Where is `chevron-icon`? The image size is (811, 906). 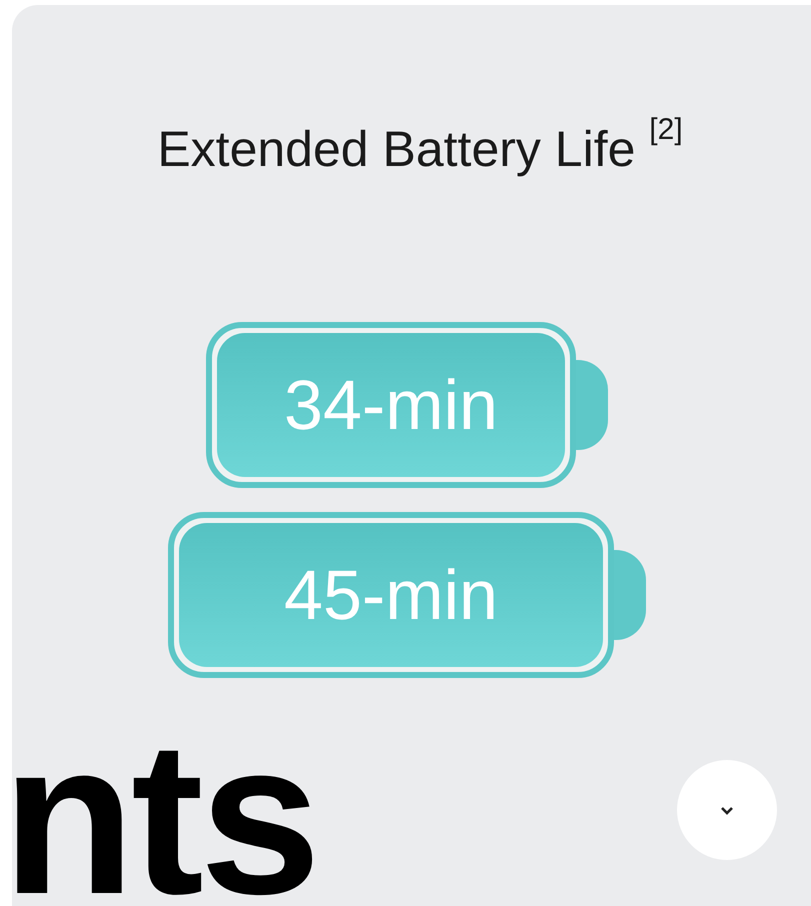 chevron-icon is located at coordinates (727, 810).